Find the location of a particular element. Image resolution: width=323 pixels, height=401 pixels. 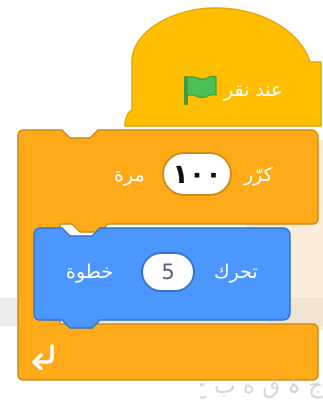

steps-label: خطوة is located at coordinates (90, 272).